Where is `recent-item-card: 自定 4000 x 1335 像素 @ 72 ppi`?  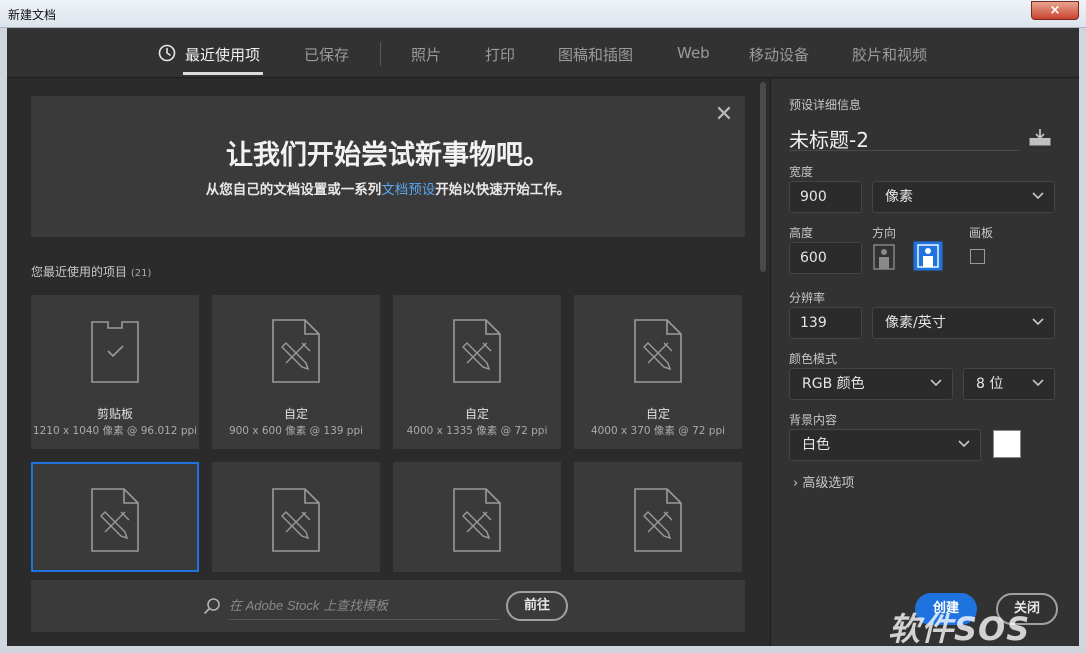 recent-item-card: 自定 4000 x 1335 像素 @ 72 ppi is located at coordinates (477, 372).